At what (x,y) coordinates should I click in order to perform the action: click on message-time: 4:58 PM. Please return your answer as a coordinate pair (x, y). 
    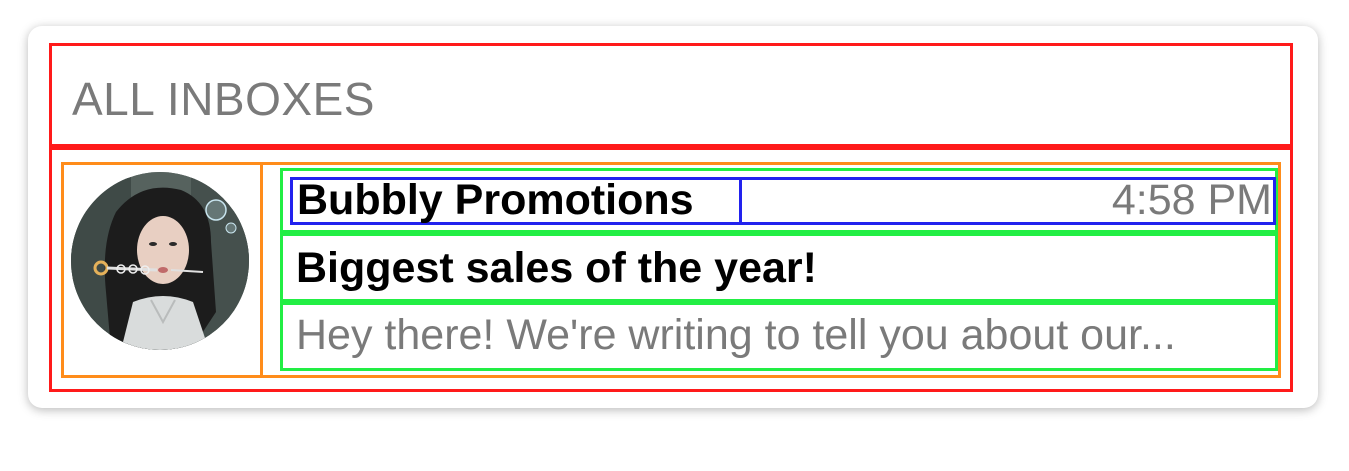
    Looking at the image, I should click on (1191, 200).